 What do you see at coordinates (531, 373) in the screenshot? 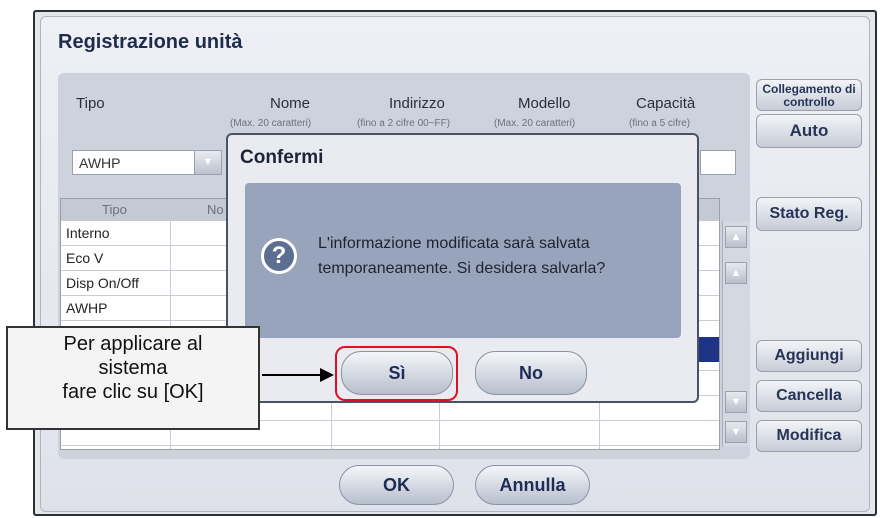
I see `no-button: No` at bounding box center [531, 373].